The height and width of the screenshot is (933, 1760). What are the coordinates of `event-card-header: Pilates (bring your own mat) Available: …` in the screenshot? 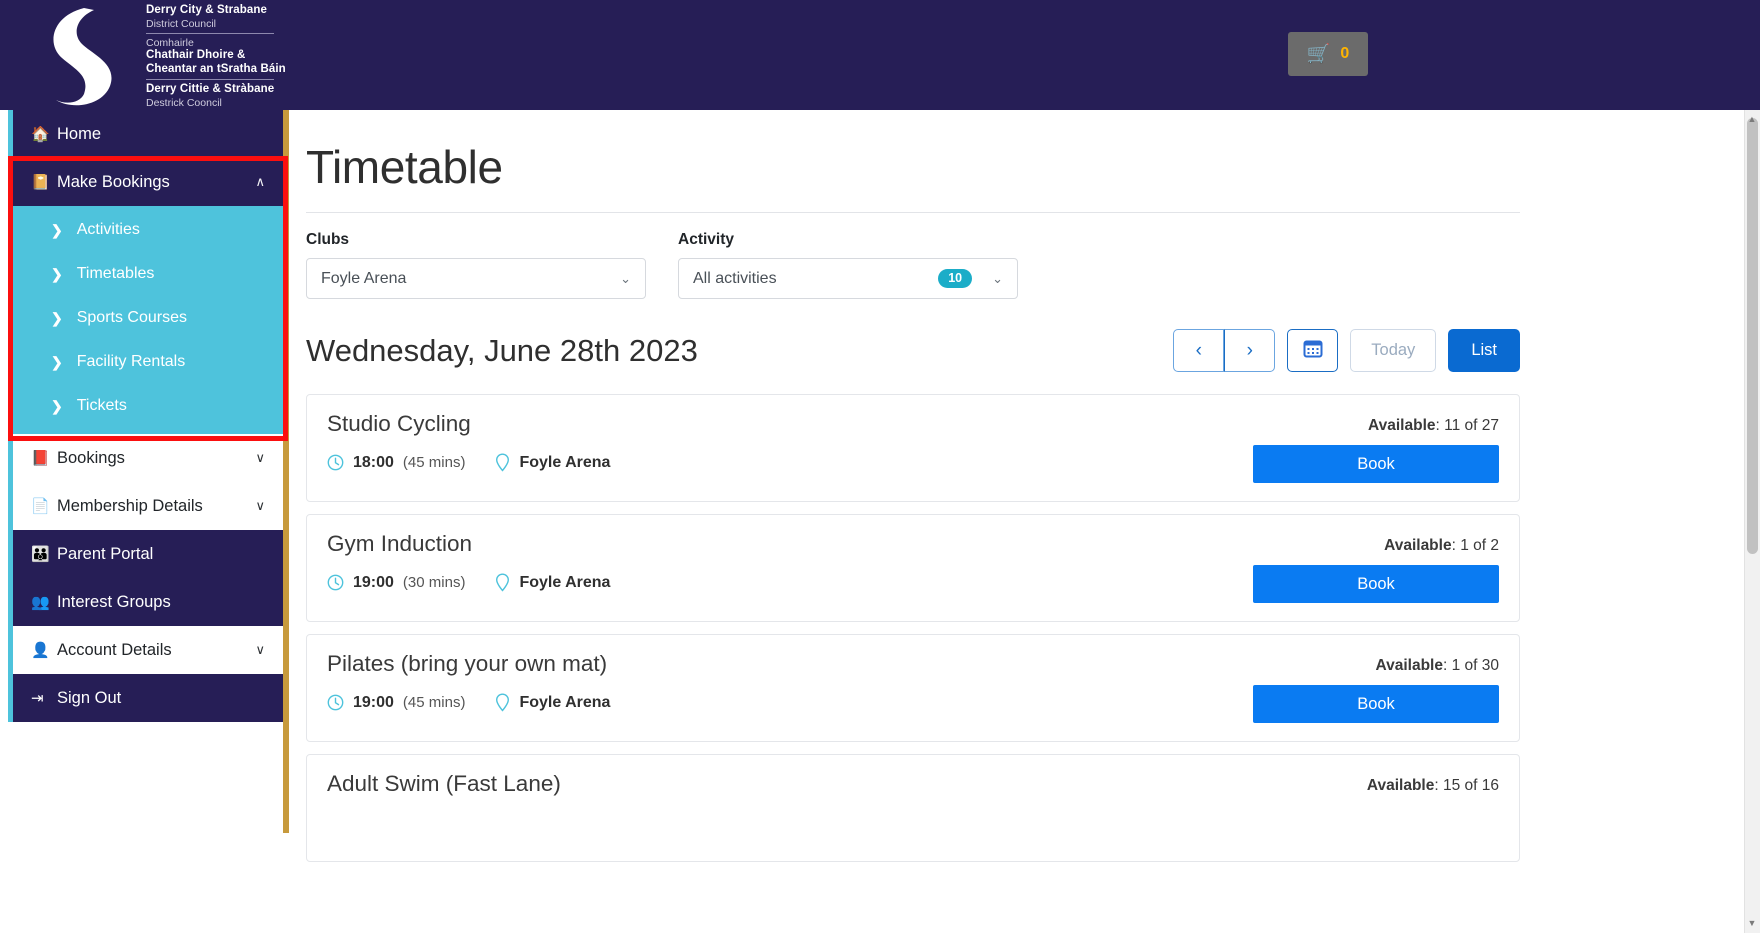 It's located at (913, 664).